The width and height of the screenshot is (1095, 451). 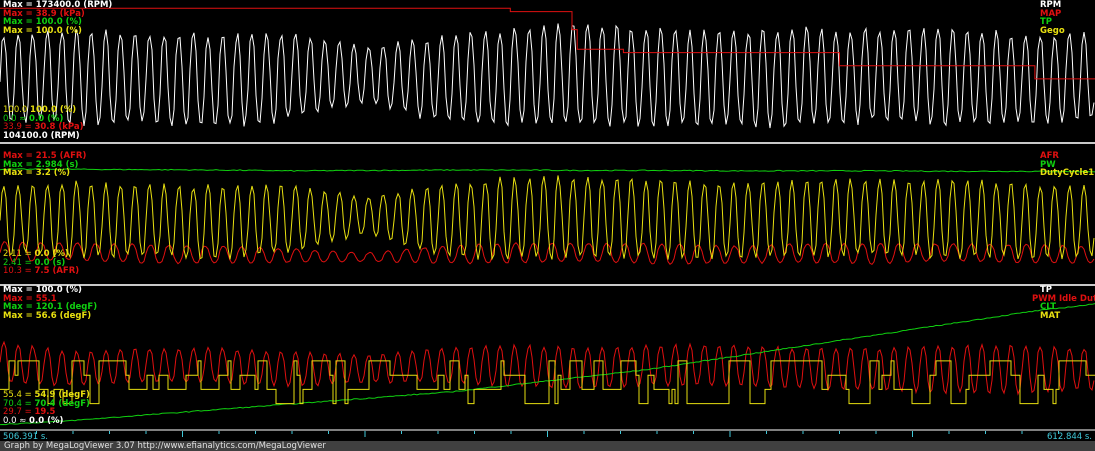 What do you see at coordinates (37, 173) in the screenshot?
I see `dutycycle-max-label: Max = 3.2 (%)` at bounding box center [37, 173].